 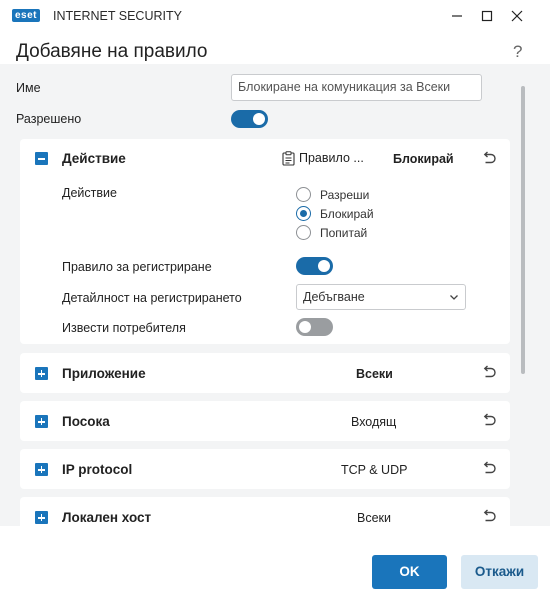 What do you see at coordinates (49, 119) in the screenshot?
I see `enabled-label: Разрешено` at bounding box center [49, 119].